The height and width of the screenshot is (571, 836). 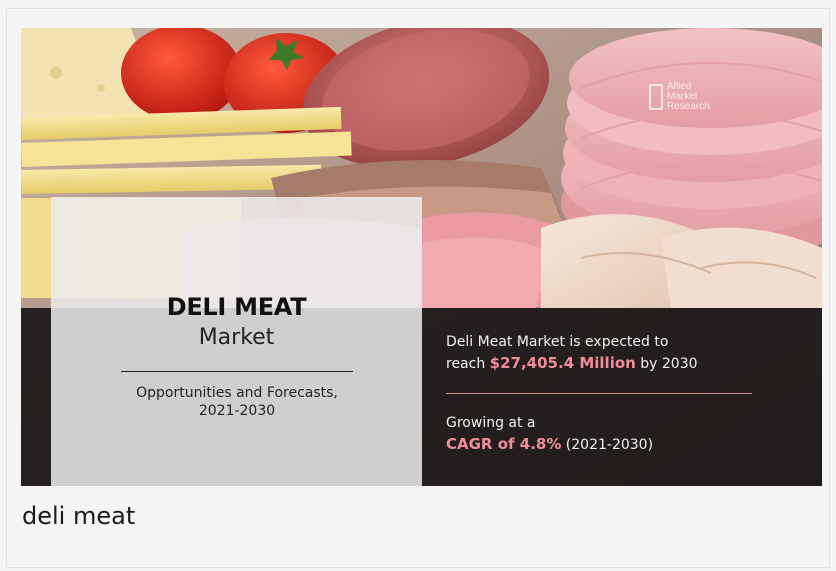 I want to click on banner-title-regular: Market, so click(x=236, y=337).